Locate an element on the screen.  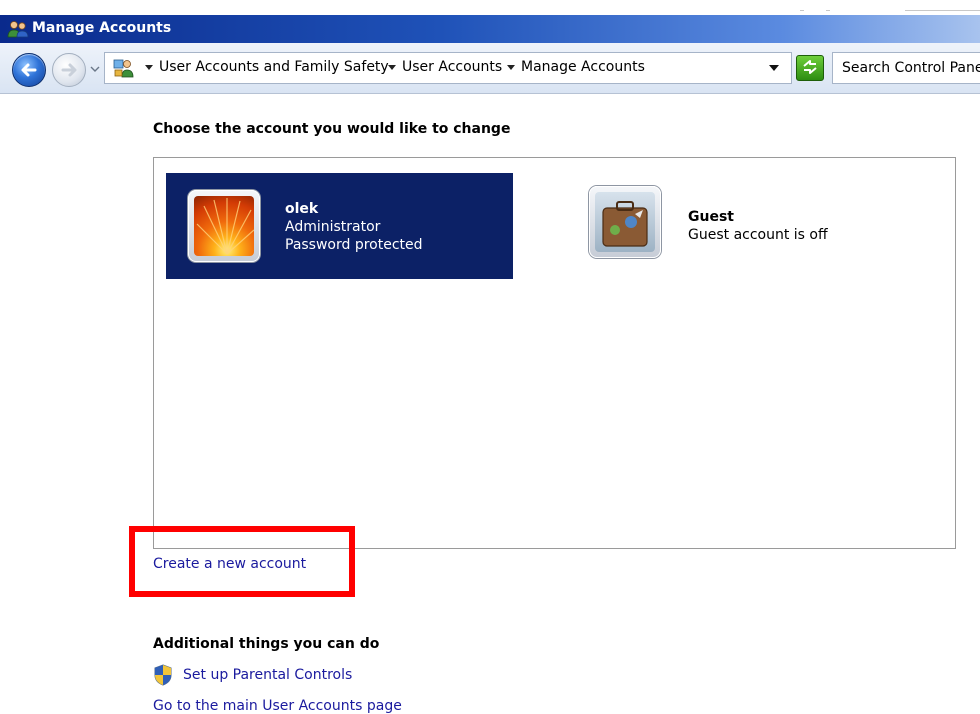
forward-arrow-icon is located at coordinates (69, 70).